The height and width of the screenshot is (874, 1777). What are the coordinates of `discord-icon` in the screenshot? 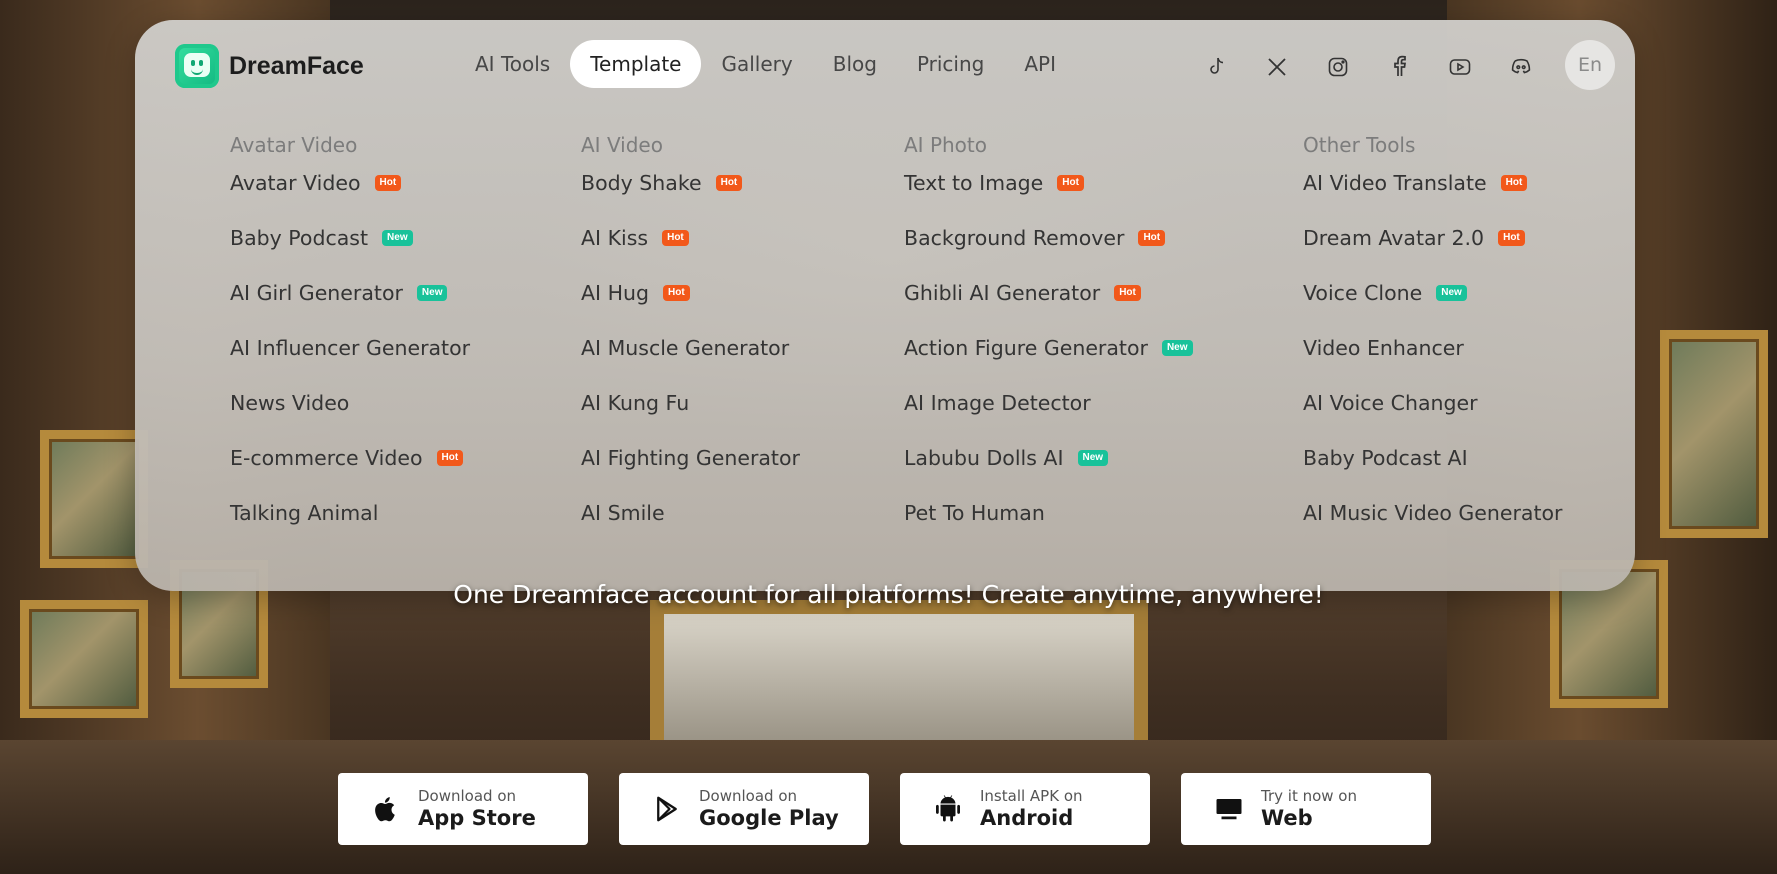 It's located at (1521, 67).